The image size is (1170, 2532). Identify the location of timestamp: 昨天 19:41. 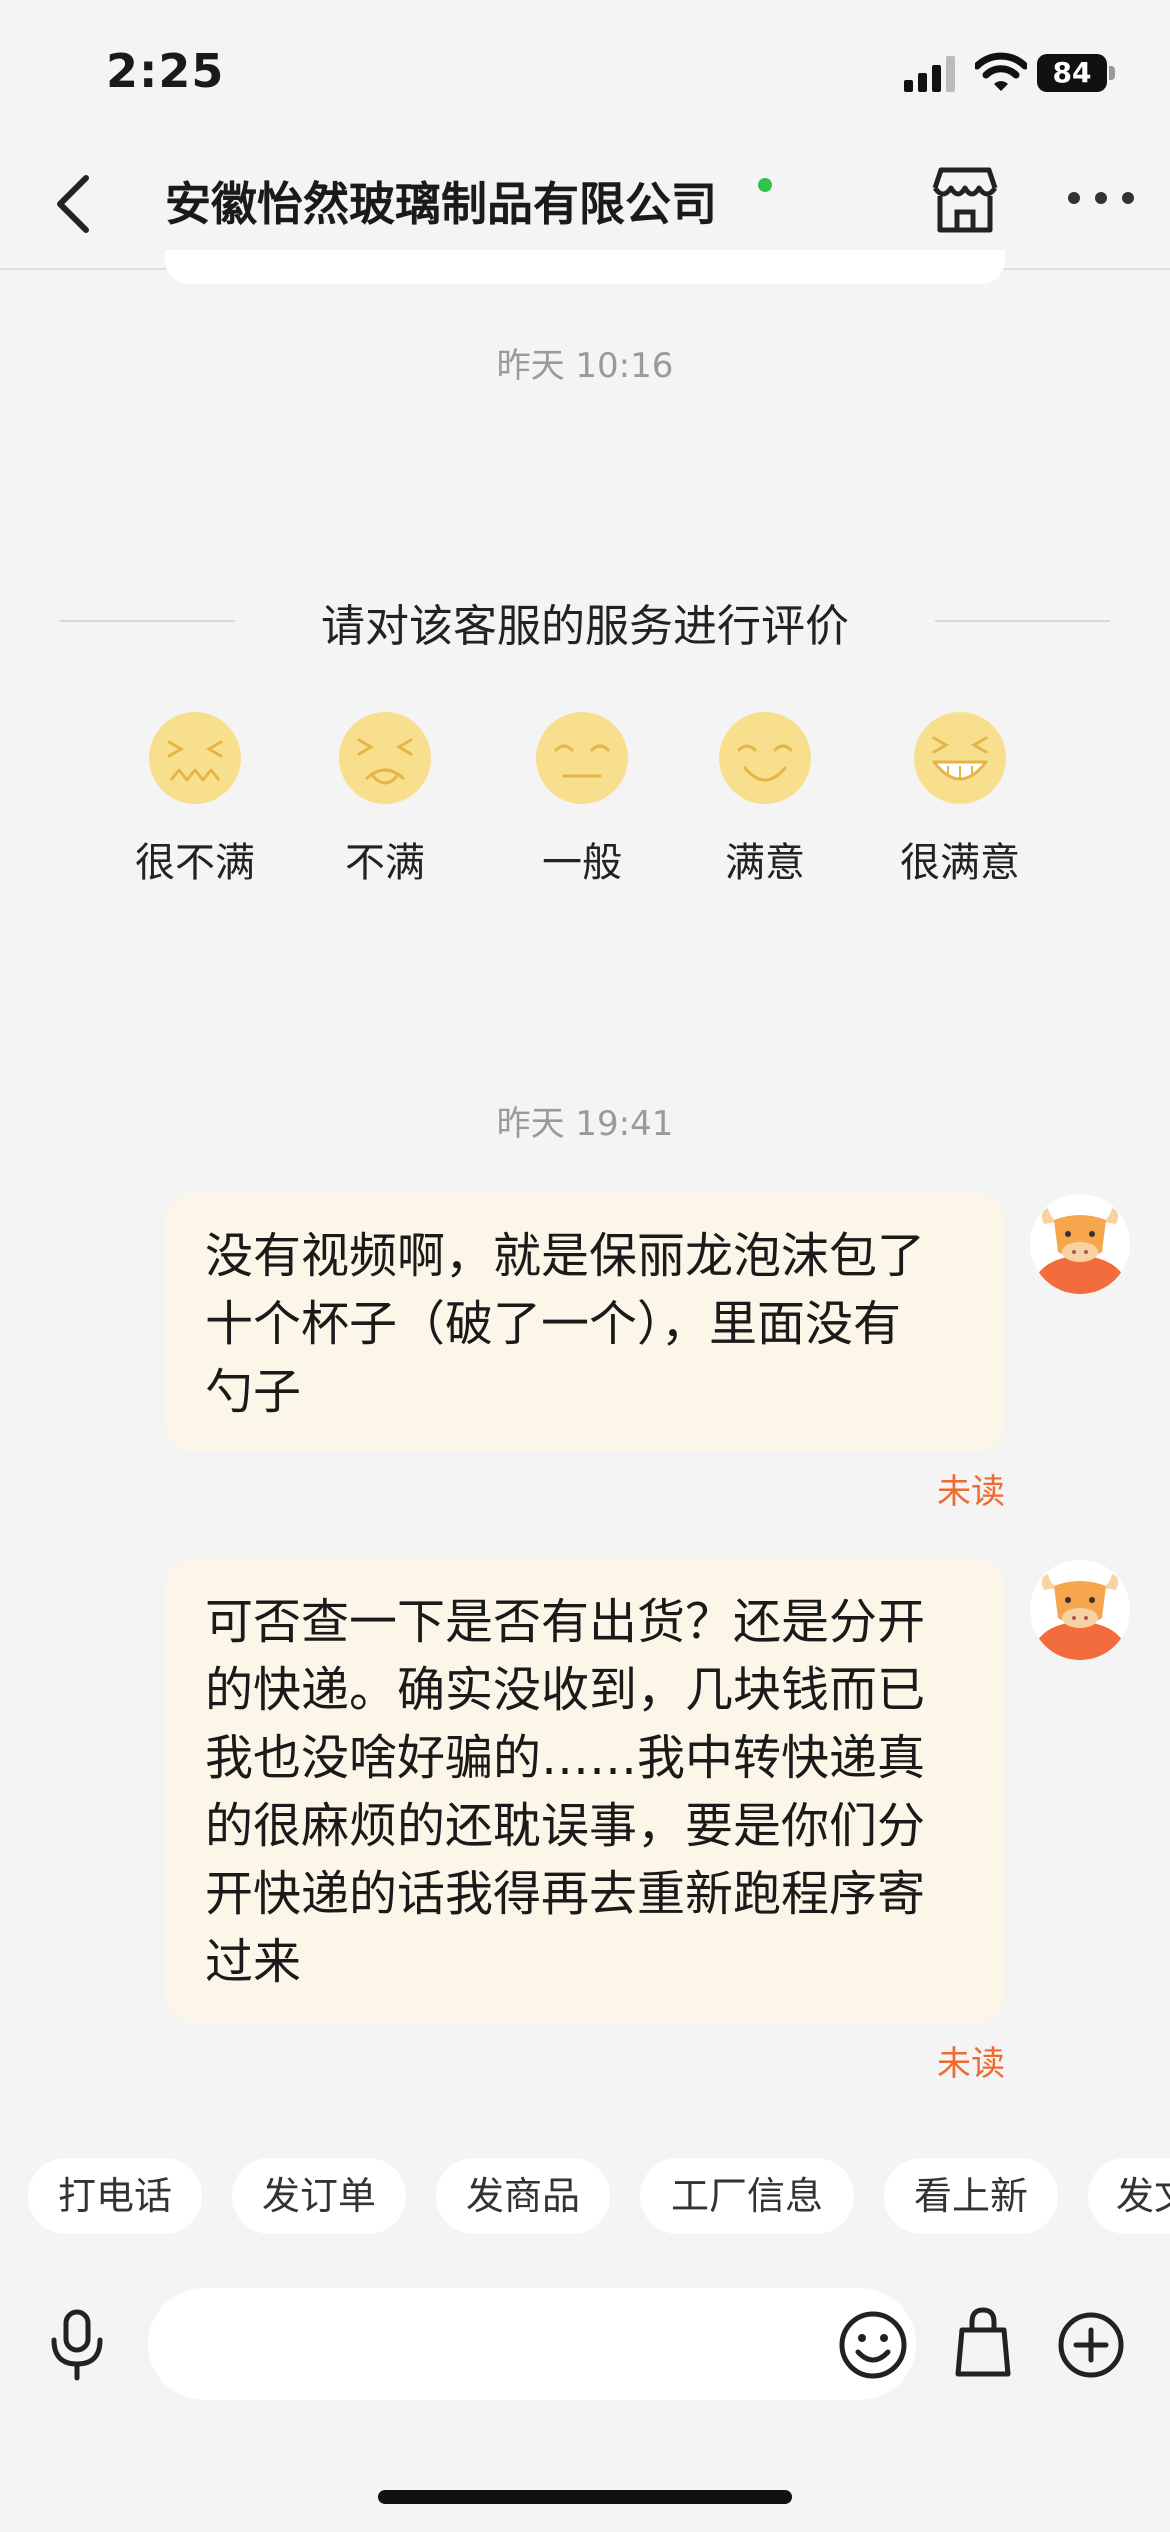
(585, 1124).